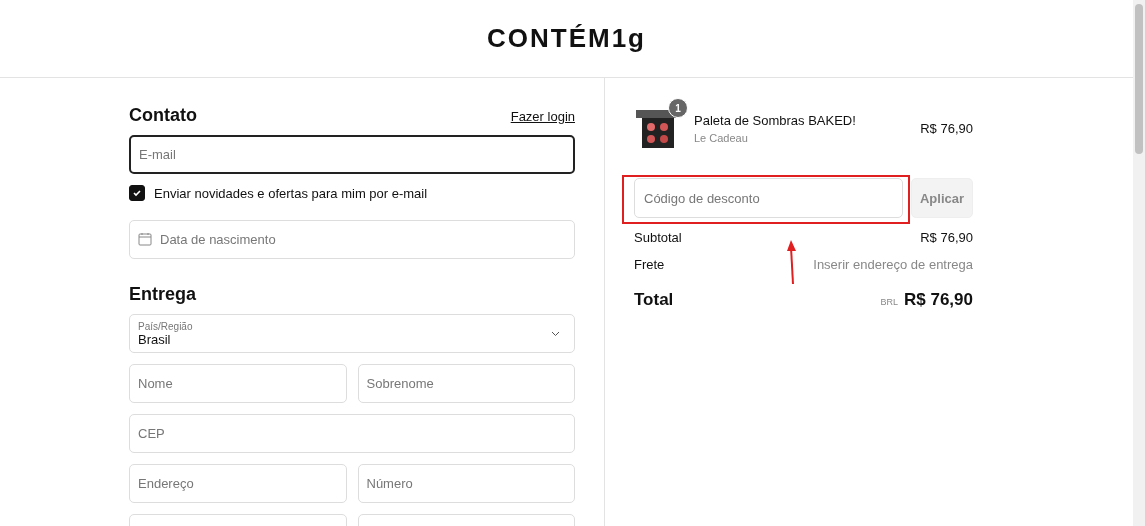 This screenshot has height=526, width=1145. Describe the element at coordinates (889, 302) in the screenshot. I see `currency-code: BRL` at that location.